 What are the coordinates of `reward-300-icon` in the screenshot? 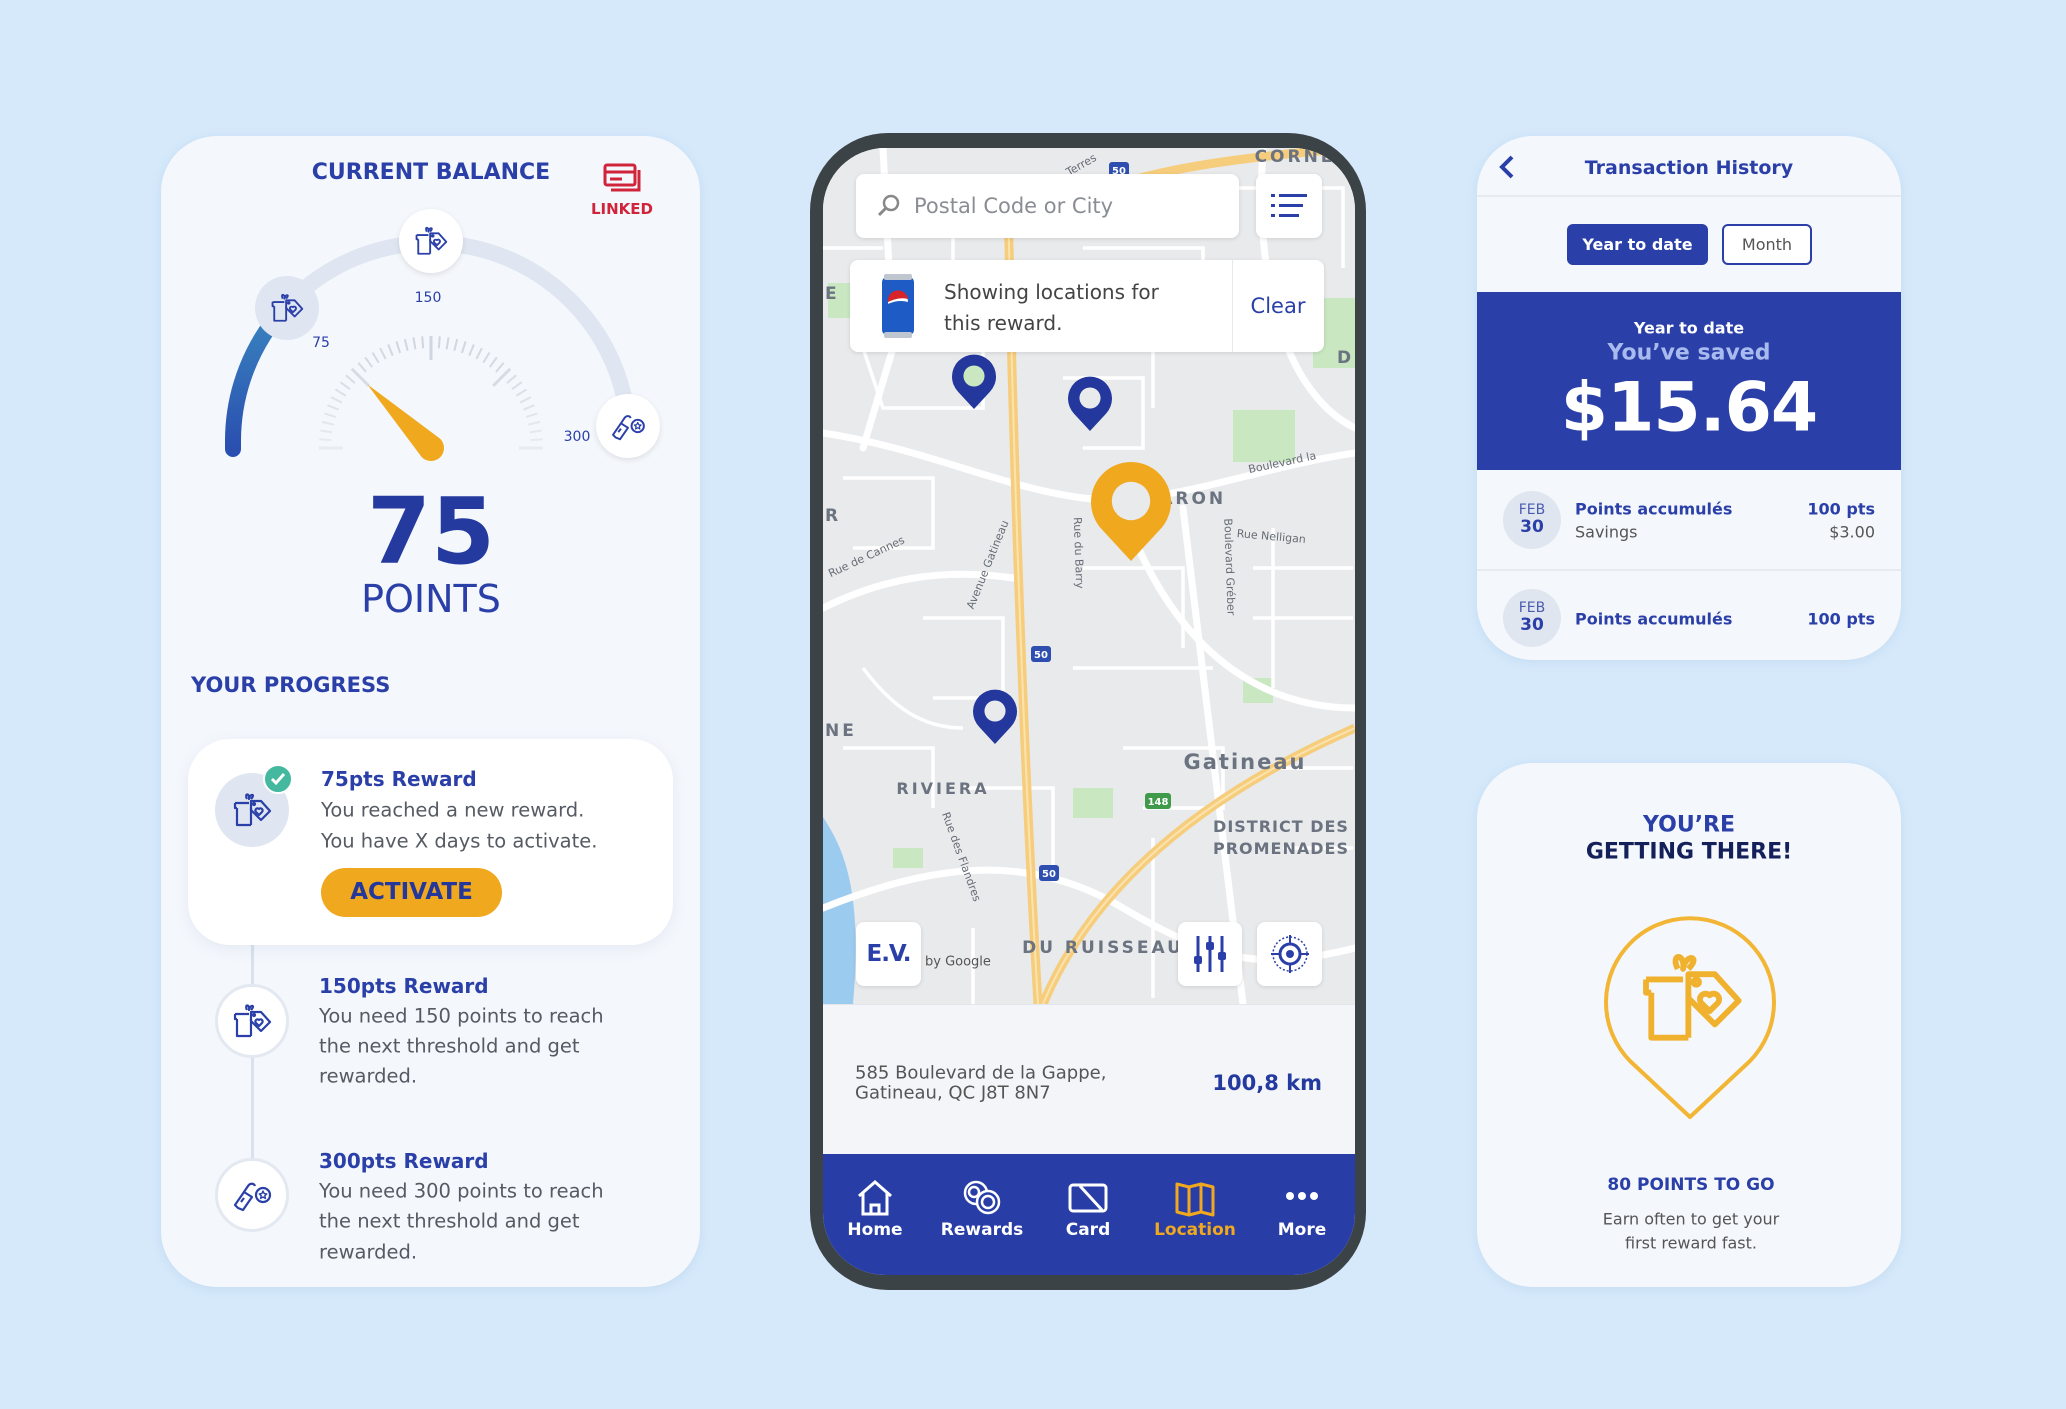 It's located at (252, 1195).